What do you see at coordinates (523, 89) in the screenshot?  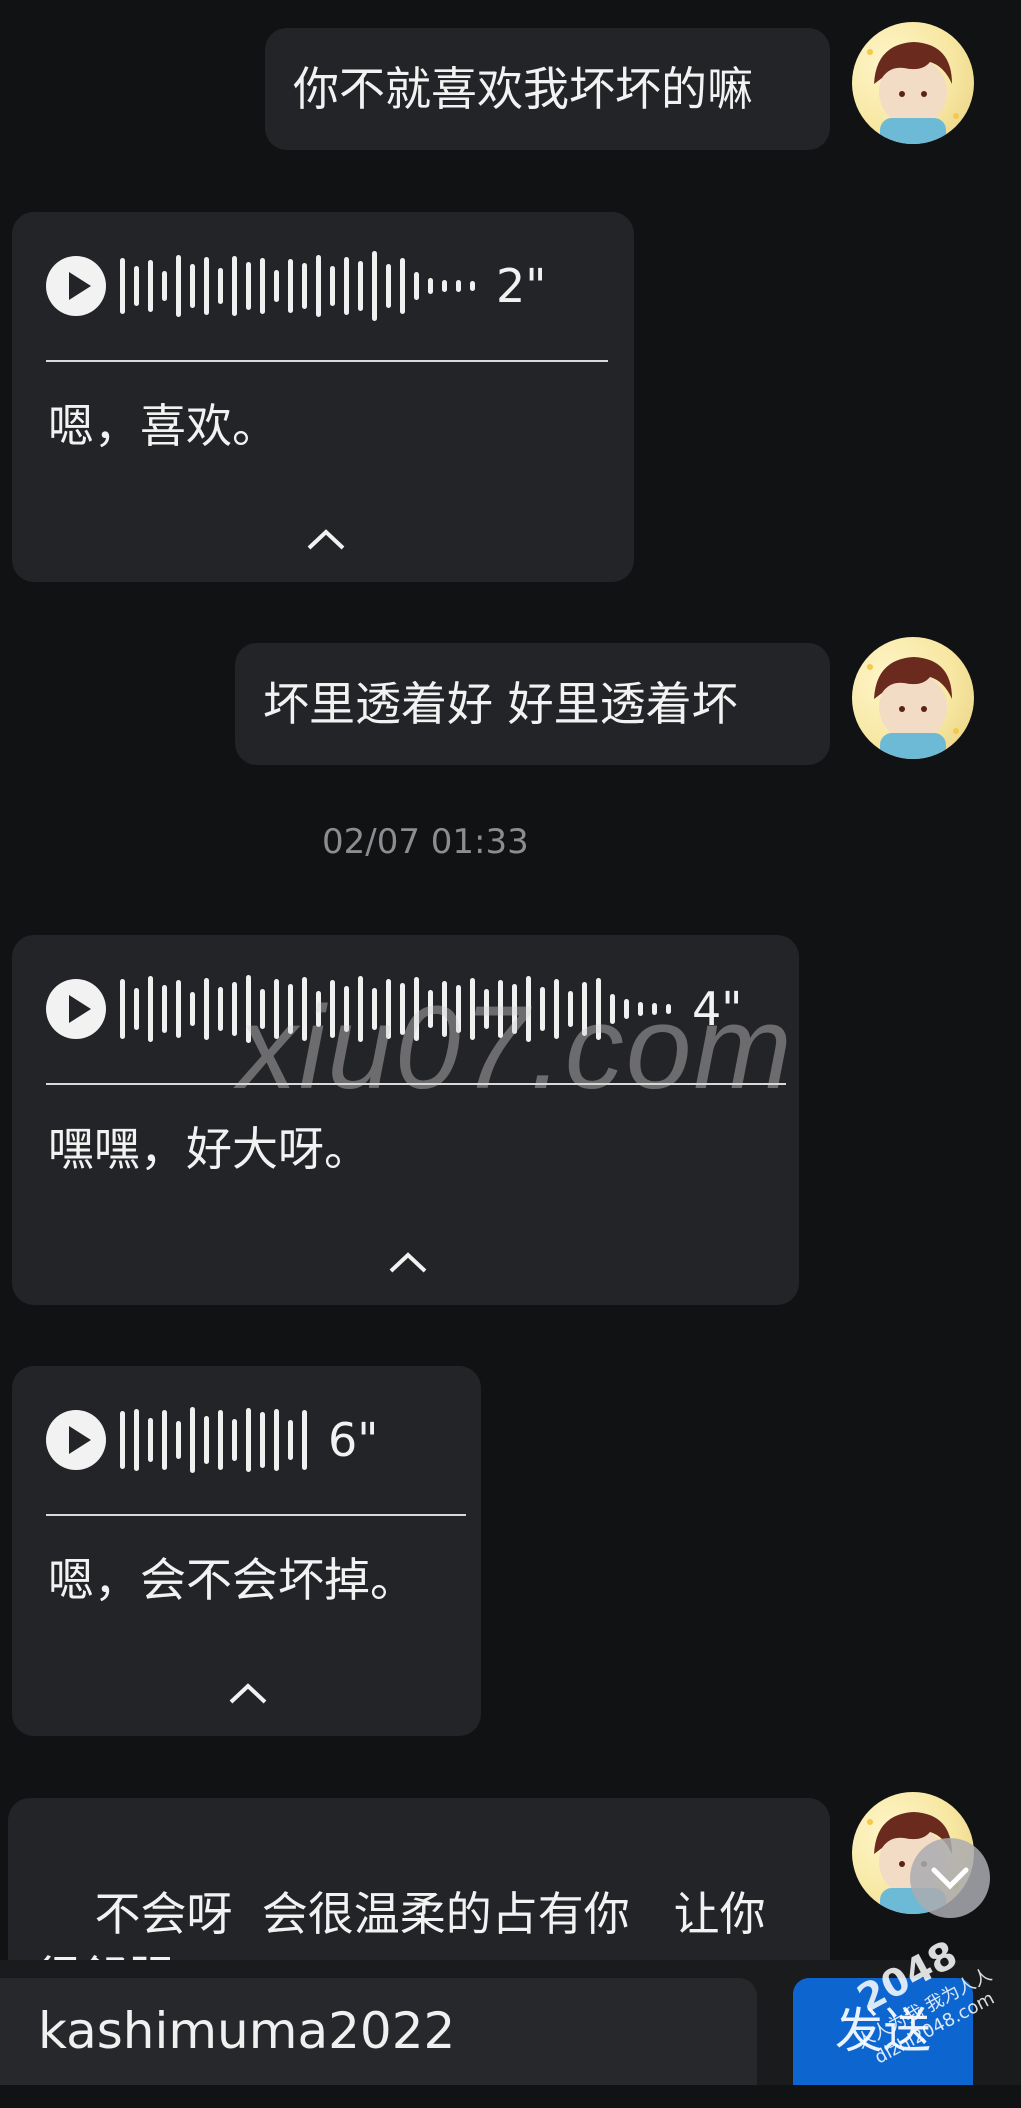 I see `message-text: 你不就喜欢我坏坏的嘛` at bounding box center [523, 89].